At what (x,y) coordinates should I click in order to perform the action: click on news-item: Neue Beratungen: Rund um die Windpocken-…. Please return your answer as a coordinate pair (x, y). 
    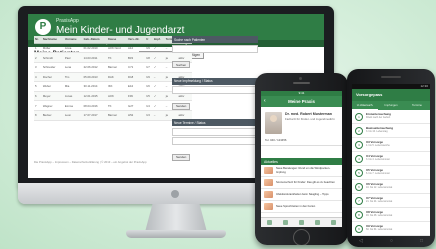
    Looking at the image, I should click on (301, 171).